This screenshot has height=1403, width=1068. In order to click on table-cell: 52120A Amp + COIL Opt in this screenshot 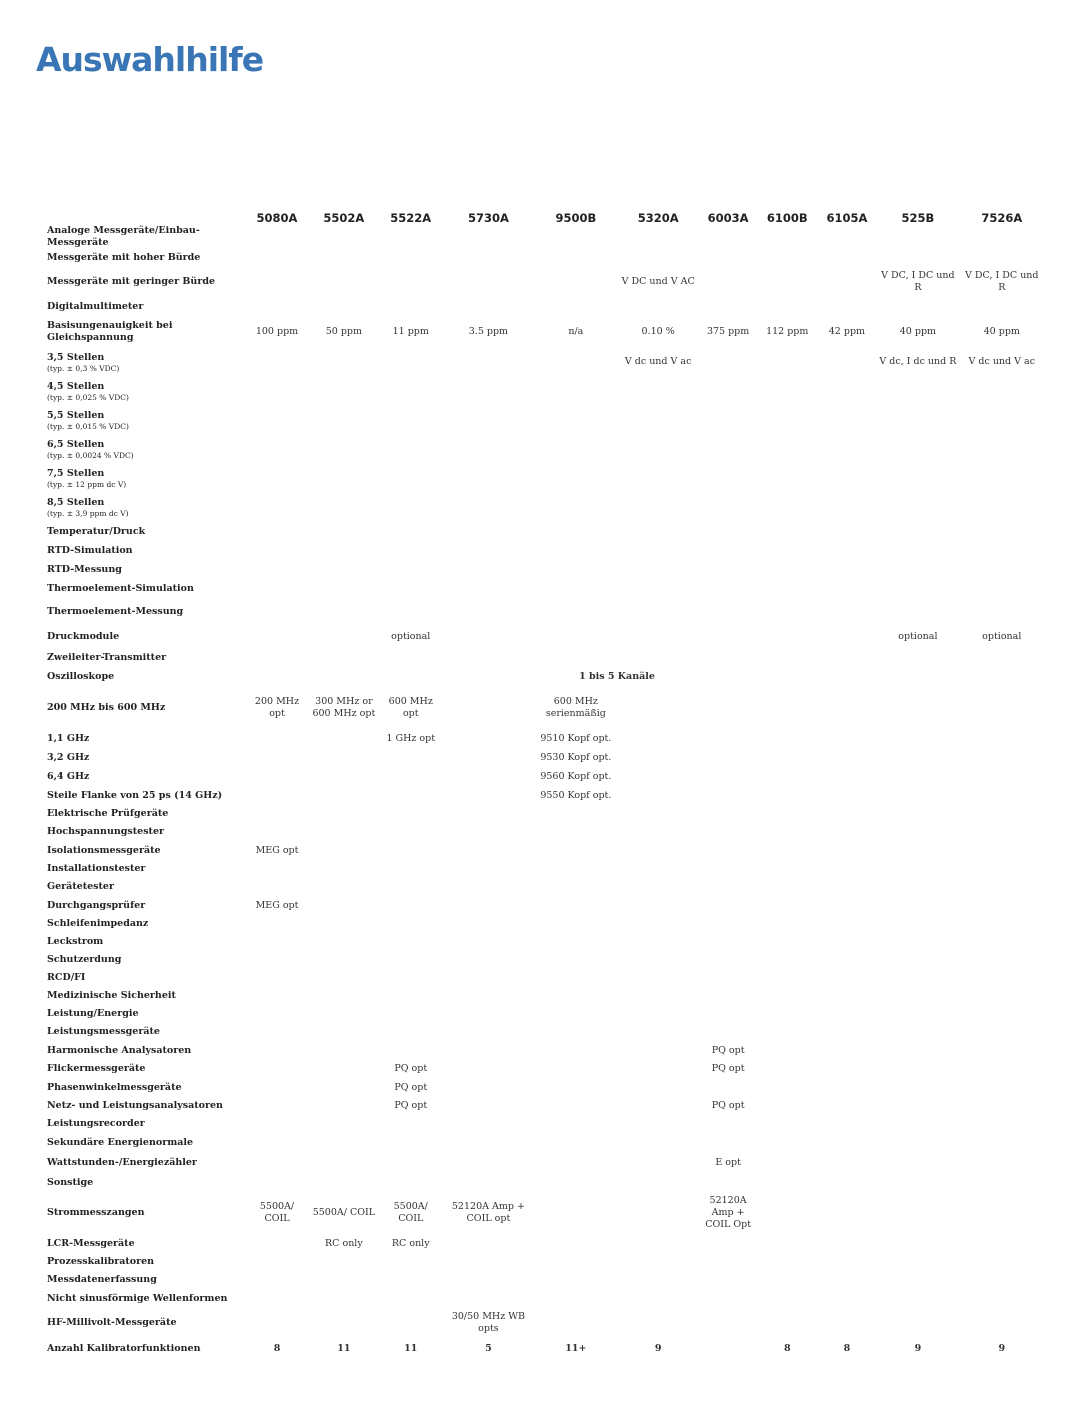, I will do `click(728, 1212)`.